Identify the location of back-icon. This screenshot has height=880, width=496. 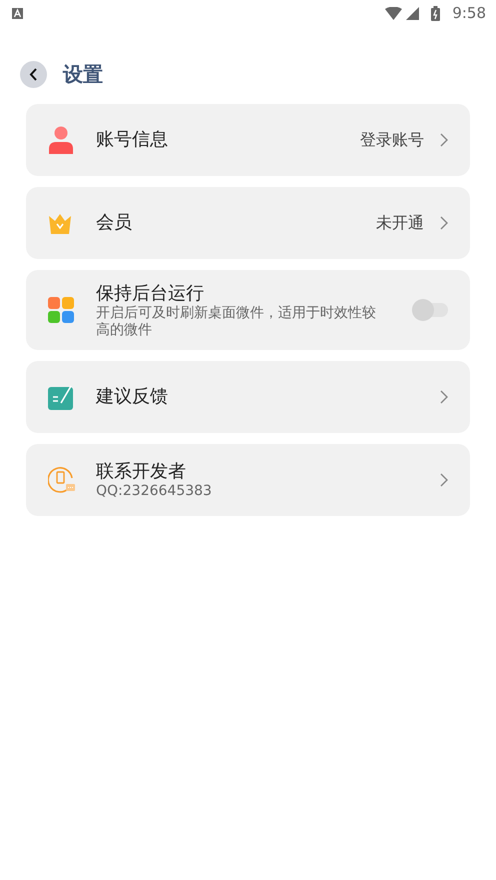
(33, 74).